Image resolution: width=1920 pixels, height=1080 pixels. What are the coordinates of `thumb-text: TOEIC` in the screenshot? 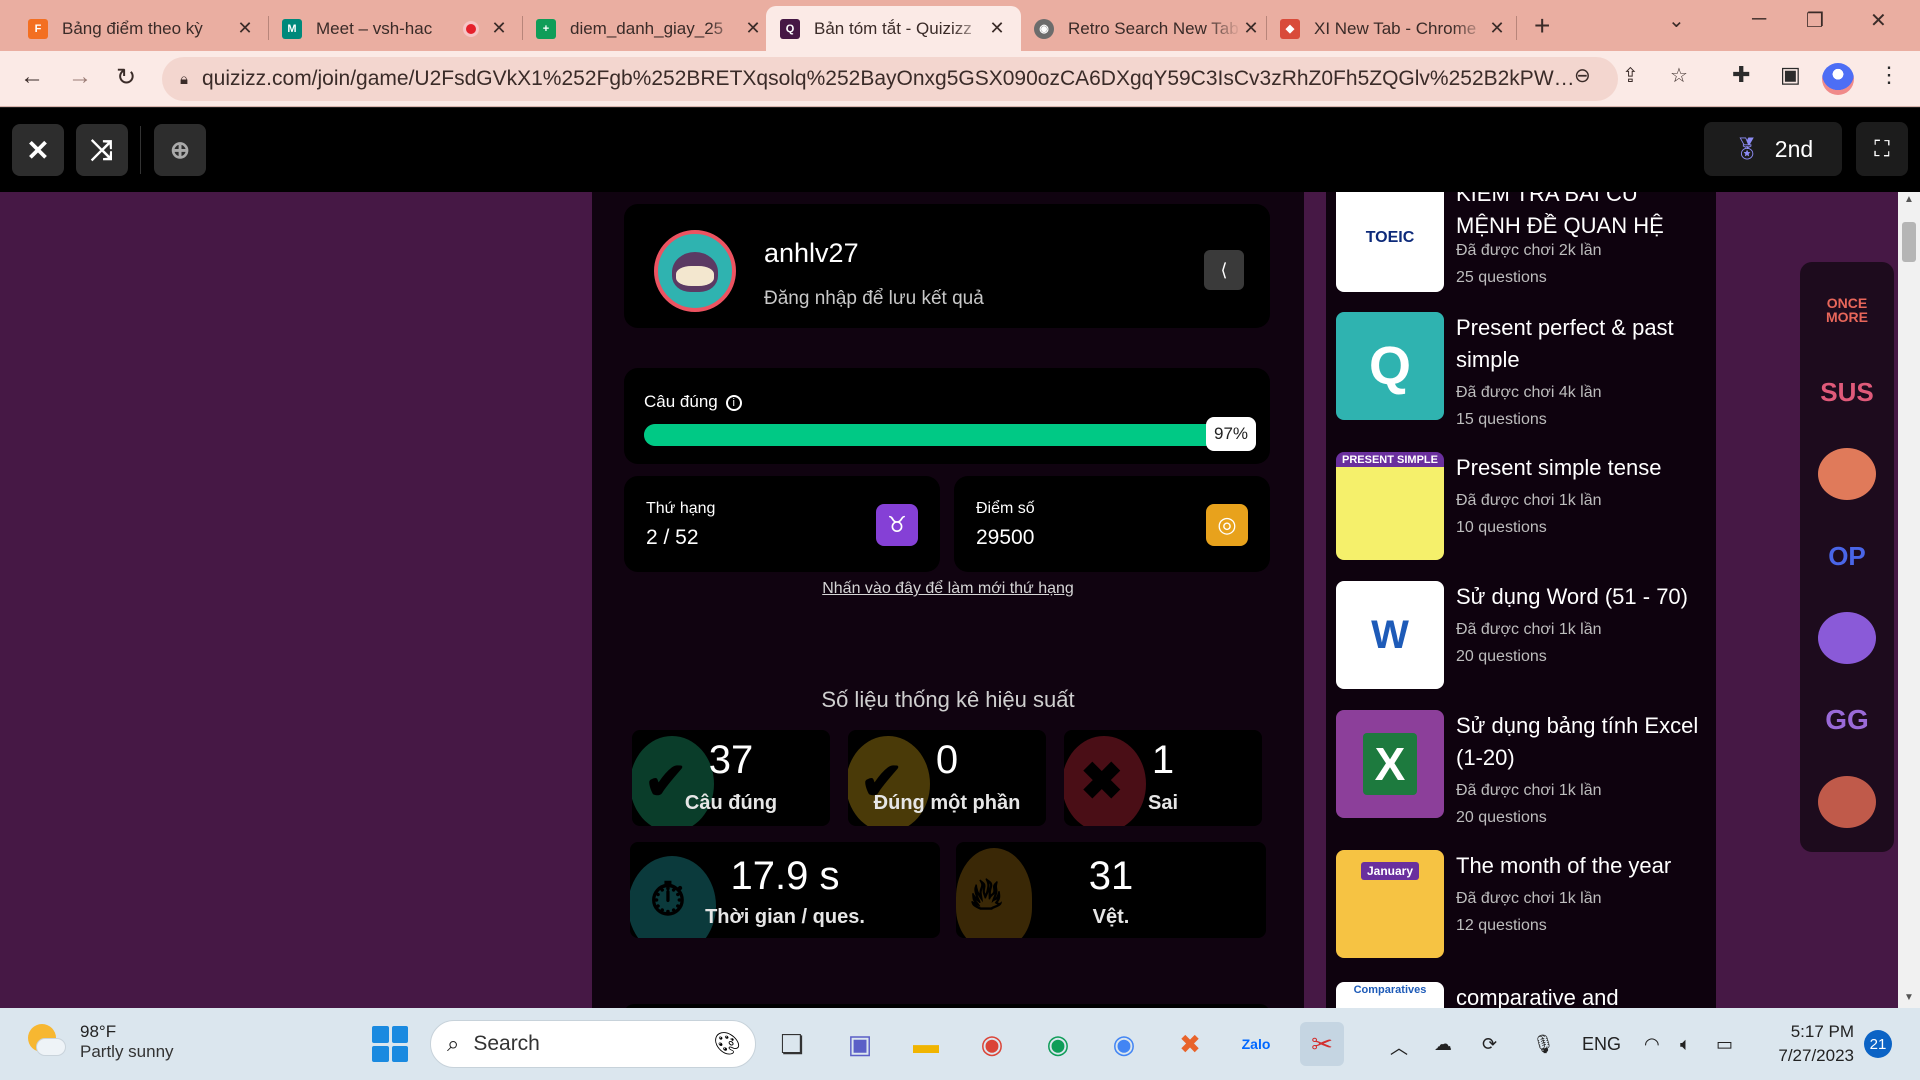 It's located at (1390, 237).